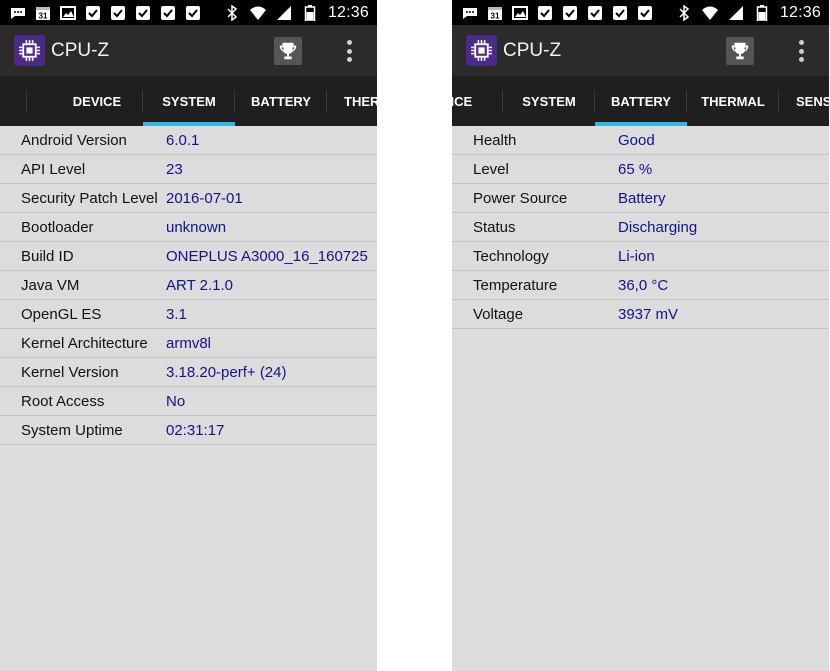 The image size is (830, 671). Describe the element at coordinates (195, 430) in the screenshot. I see `row-value: 02:31:17` at that location.